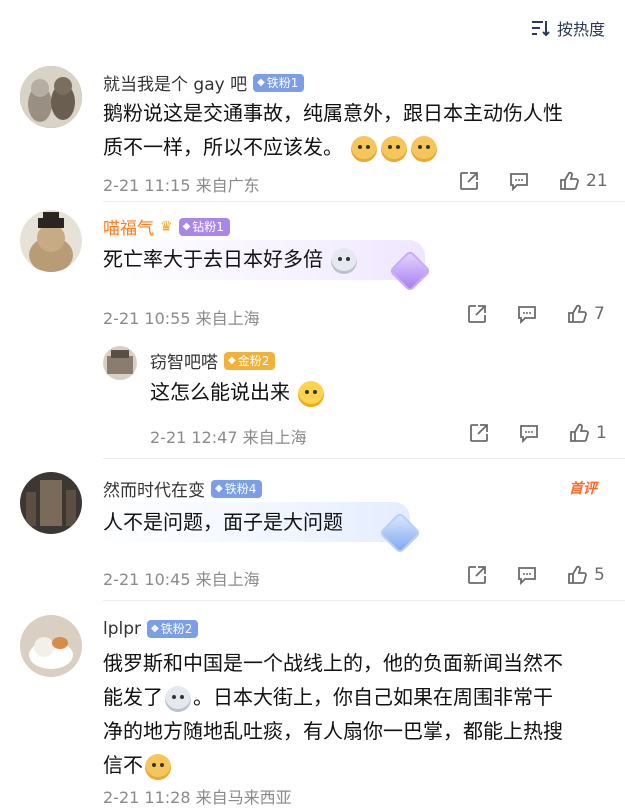  I want to click on comment-time: 2-21 10:55, so click(147, 318).